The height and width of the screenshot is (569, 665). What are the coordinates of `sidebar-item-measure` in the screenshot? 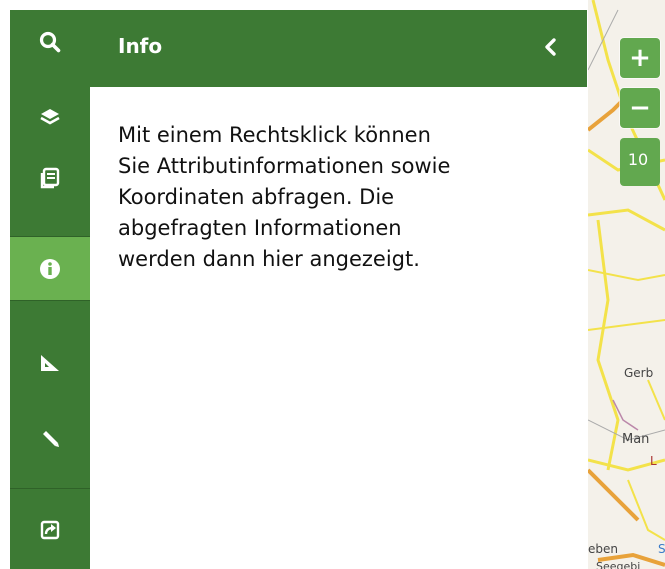 It's located at (50, 362).